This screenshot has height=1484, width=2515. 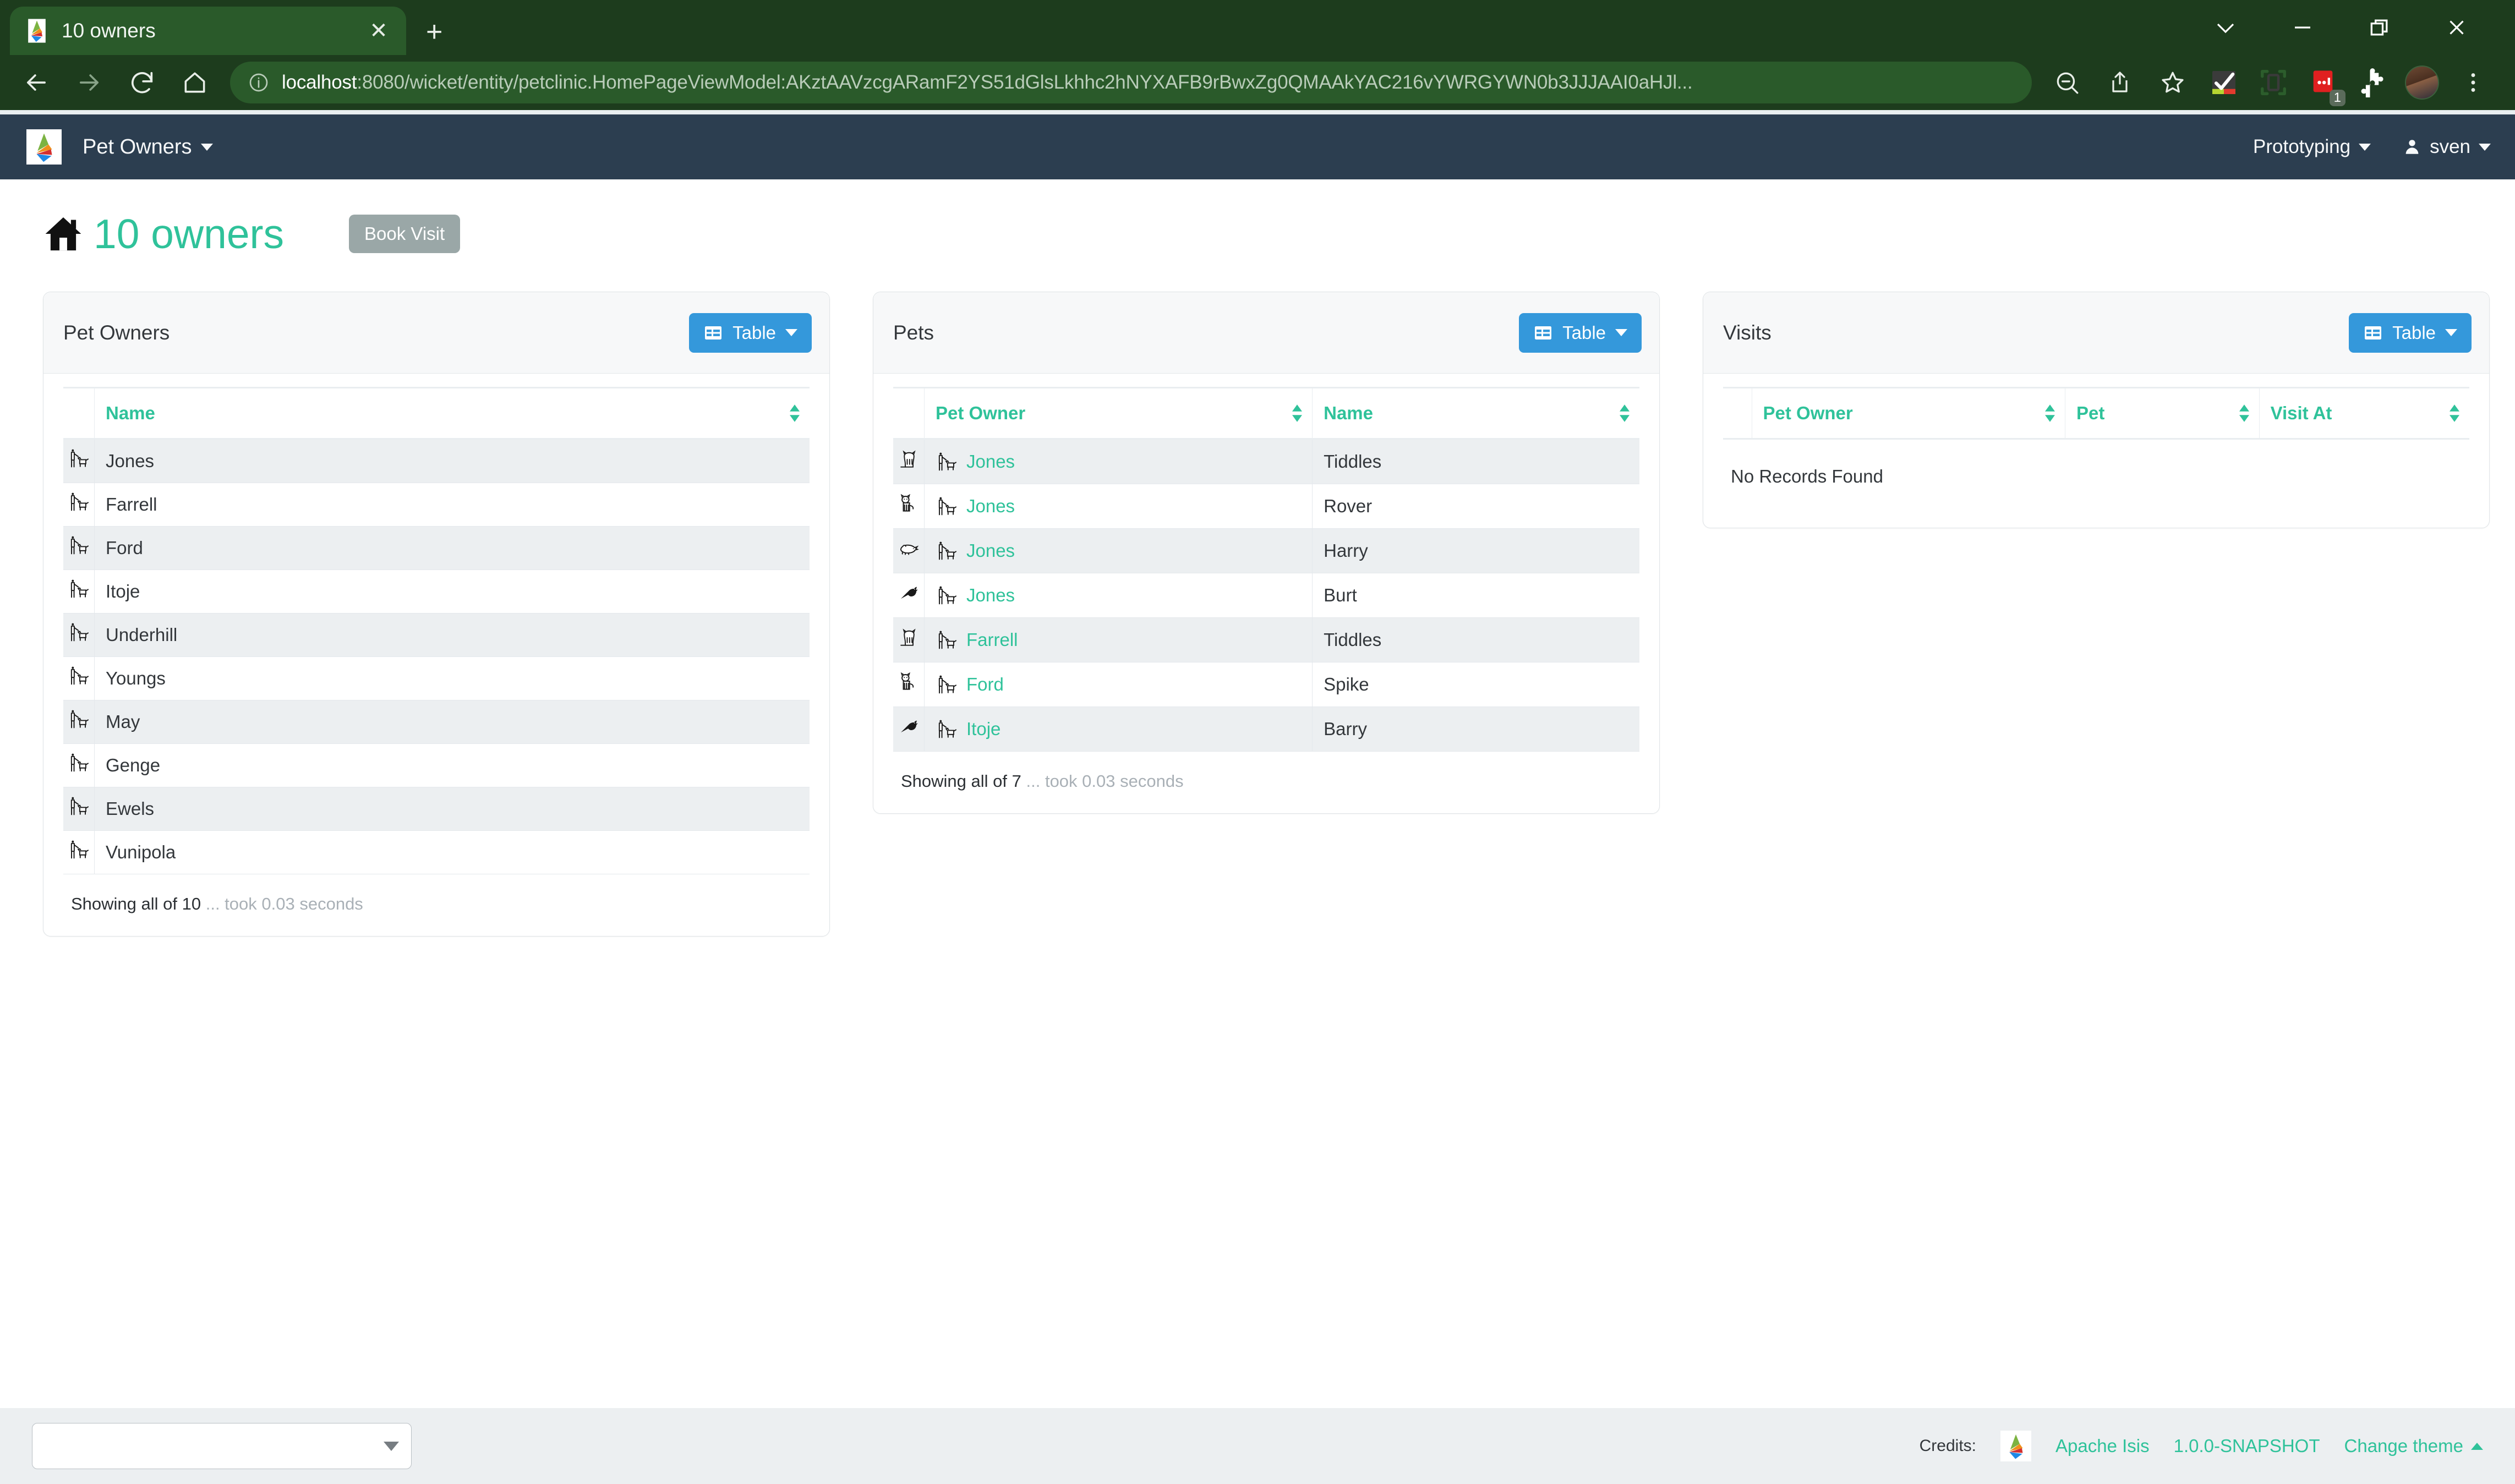 I want to click on profile-avatar, so click(x=2422, y=82).